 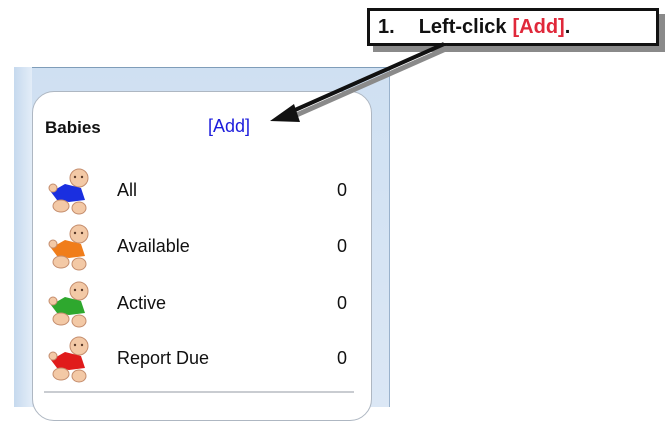 What do you see at coordinates (163, 358) in the screenshot?
I see `list-item-label: Report Due` at bounding box center [163, 358].